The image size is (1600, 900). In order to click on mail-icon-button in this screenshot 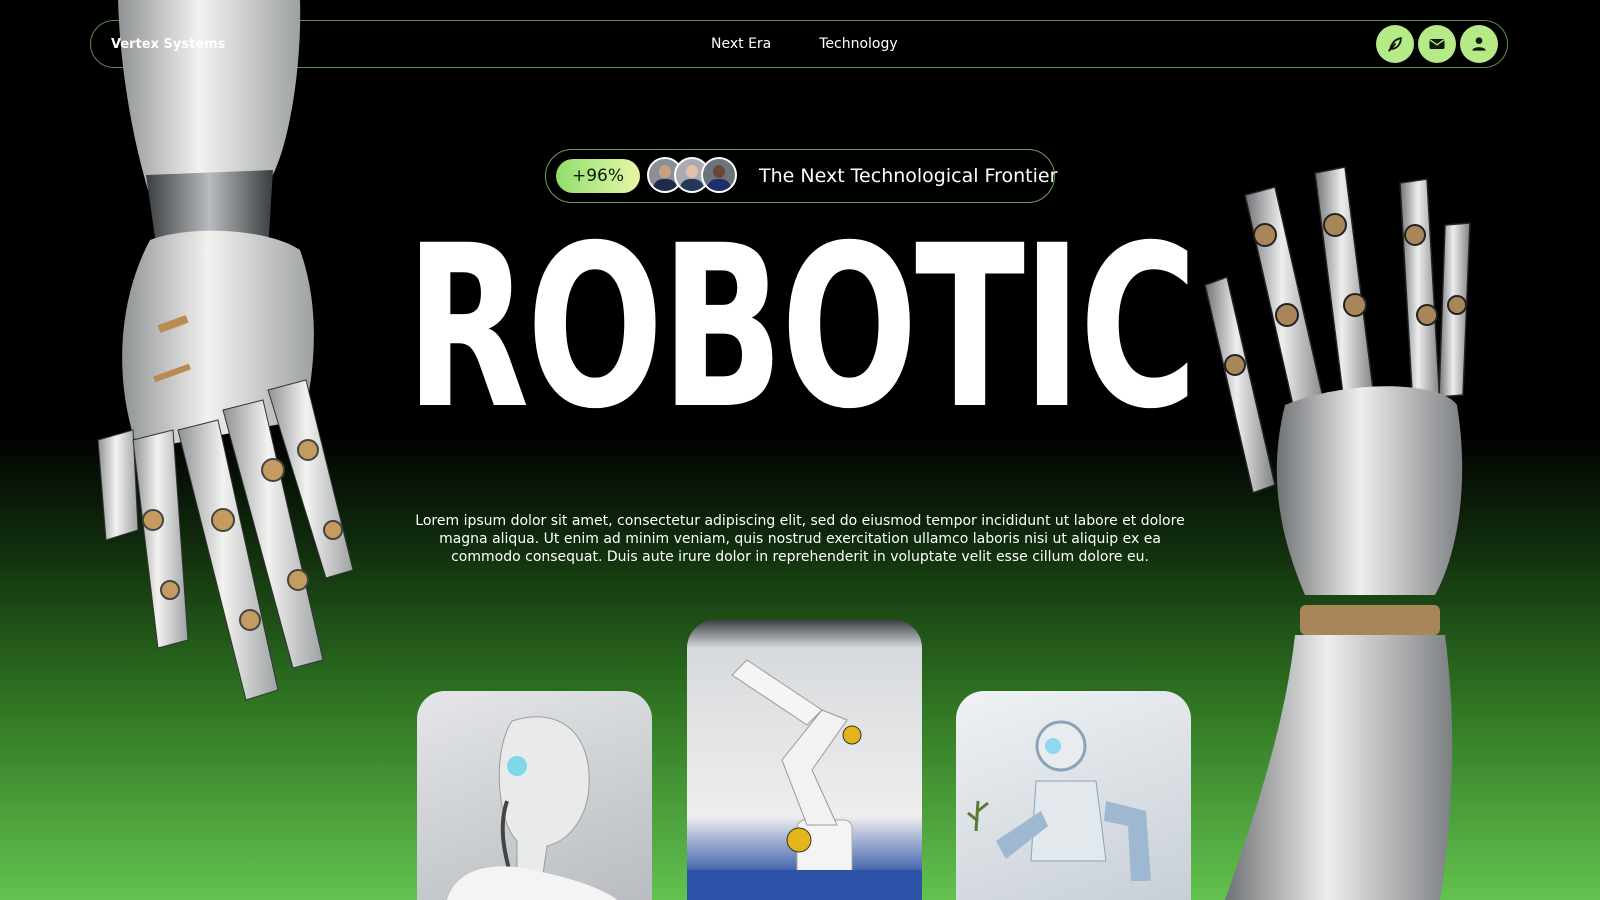, I will do `click(1437, 44)`.